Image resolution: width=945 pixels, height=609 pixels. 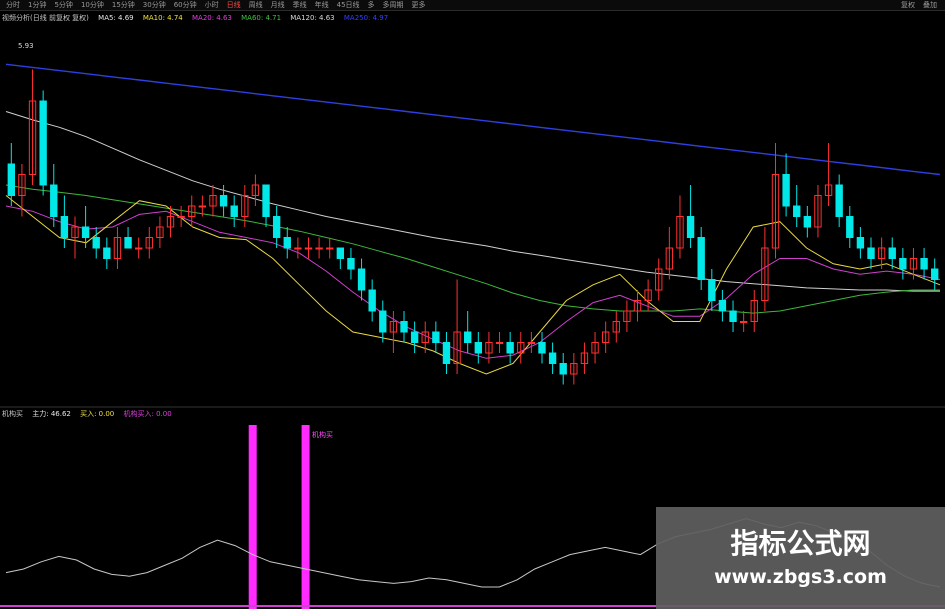 What do you see at coordinates (51, 414) in the screenshot?
I see `indicator-main-value: 主力: 46.62` at bounding box center [51, 414].